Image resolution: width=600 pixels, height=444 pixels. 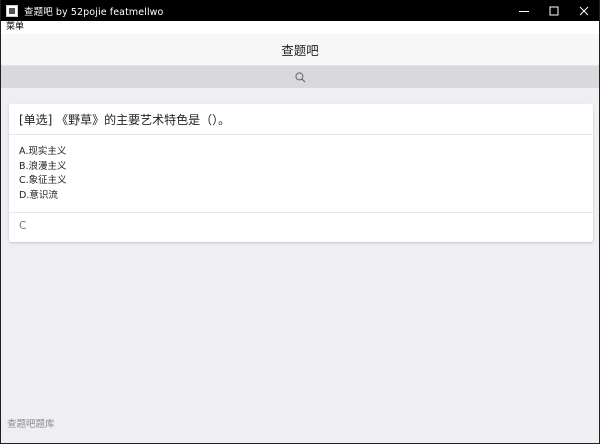 What do you see at coordinates (43, 174) in the screenshot?
I see `options-list: A.现实主义 B.浪漫主义 C.象征主义 D.意识流` at bounding box center [43, 174].